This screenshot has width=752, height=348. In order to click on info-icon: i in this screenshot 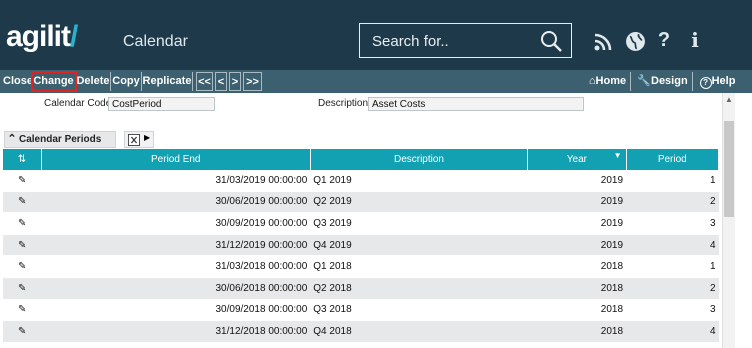, I will do `click(695, 40)`.